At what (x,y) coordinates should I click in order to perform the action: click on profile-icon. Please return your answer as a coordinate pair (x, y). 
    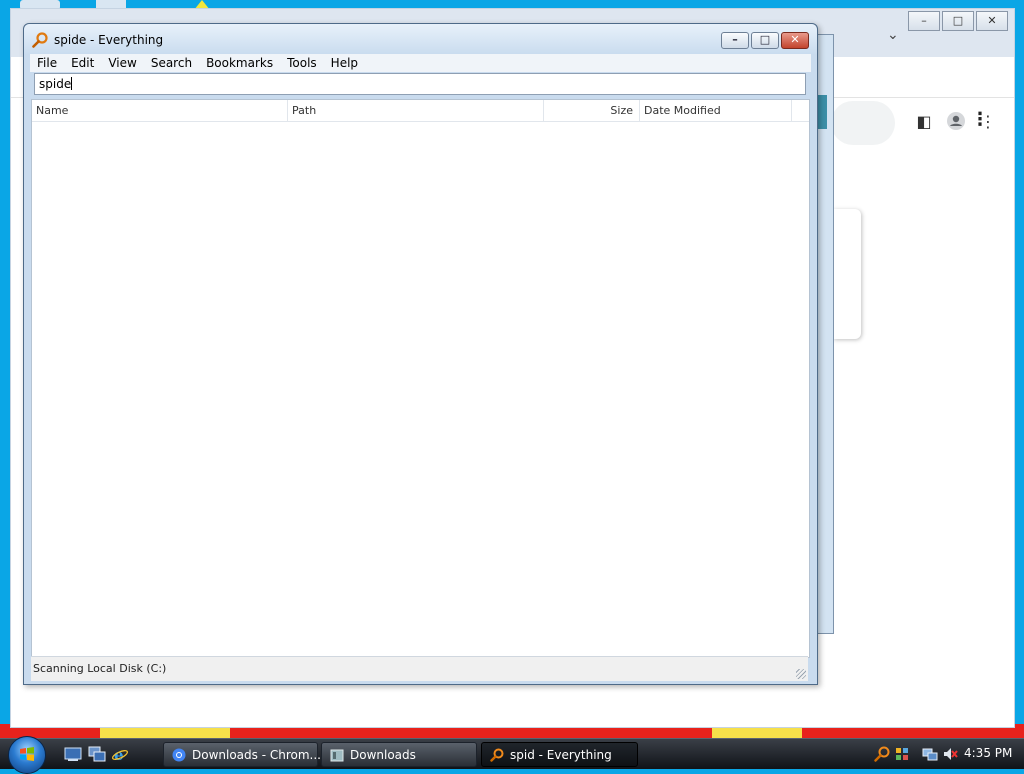
    Looking at the image, I should click on (956, 122).